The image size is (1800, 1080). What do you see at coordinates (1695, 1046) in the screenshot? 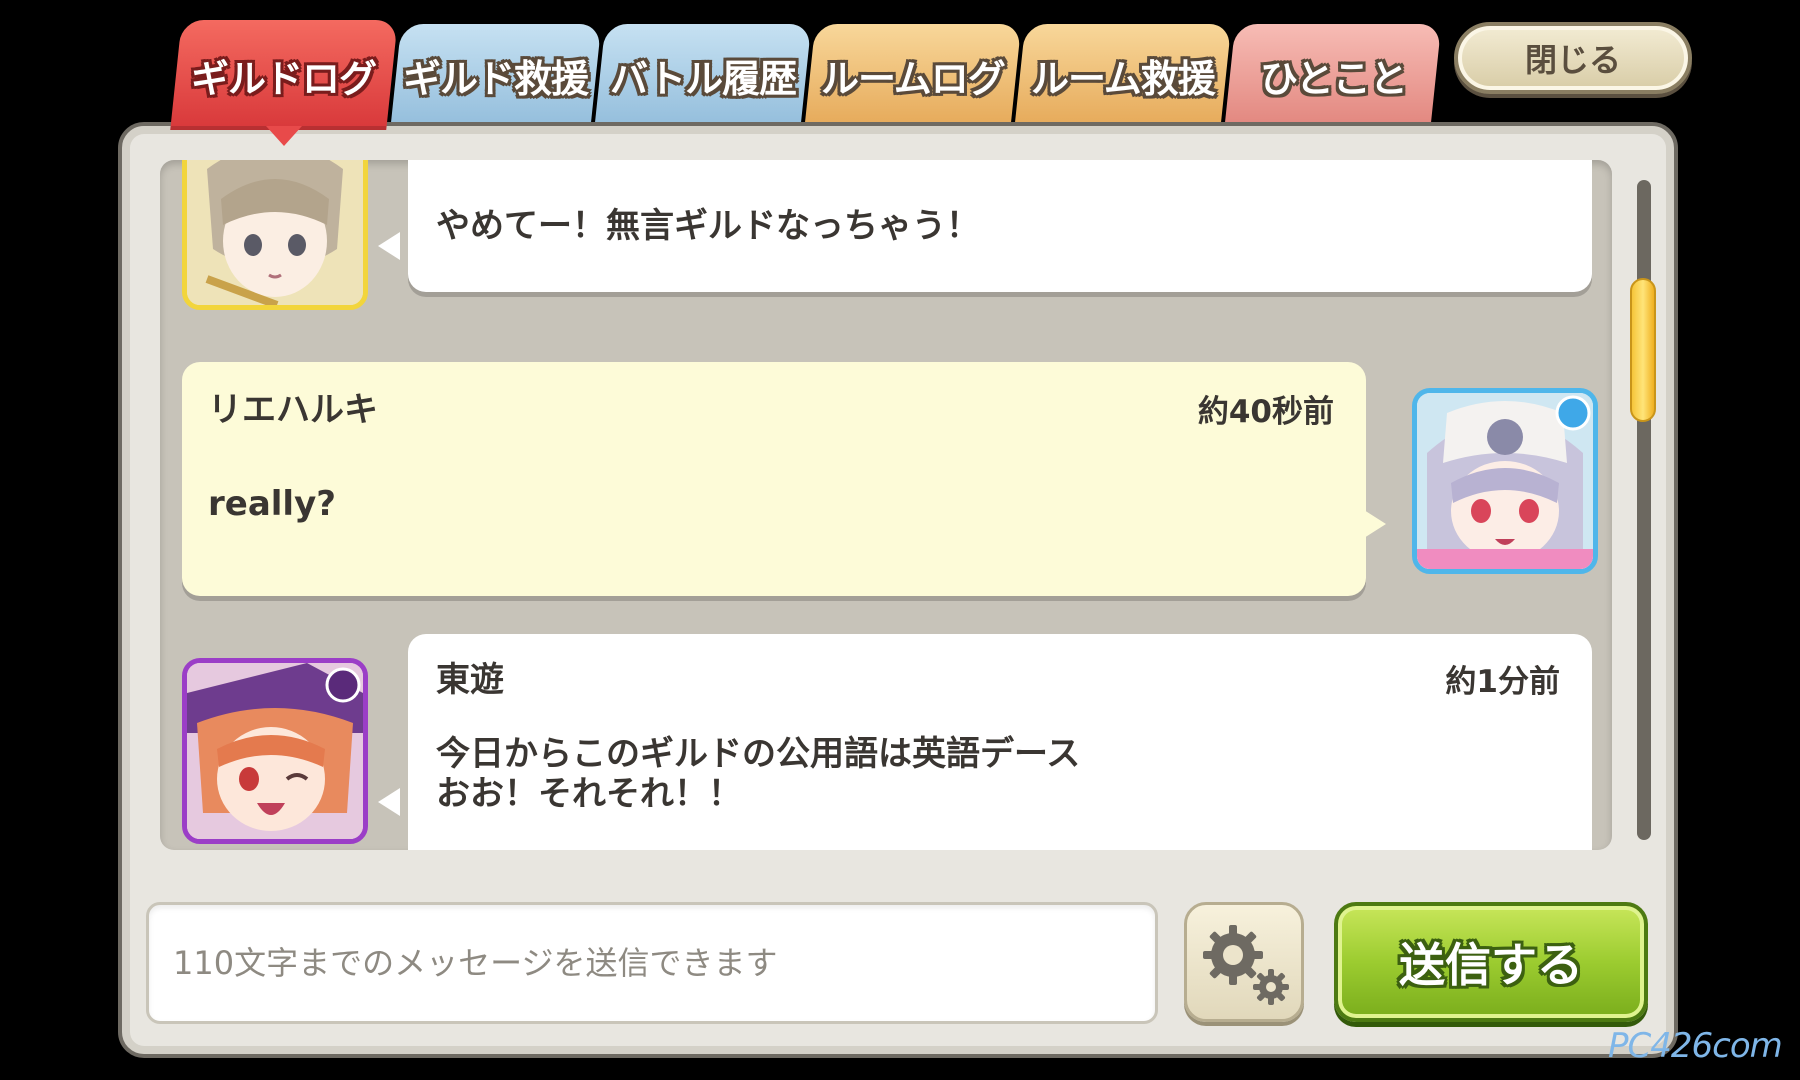
I see `watermark-logo: PC426com` at bounding box center [1695, 1046].